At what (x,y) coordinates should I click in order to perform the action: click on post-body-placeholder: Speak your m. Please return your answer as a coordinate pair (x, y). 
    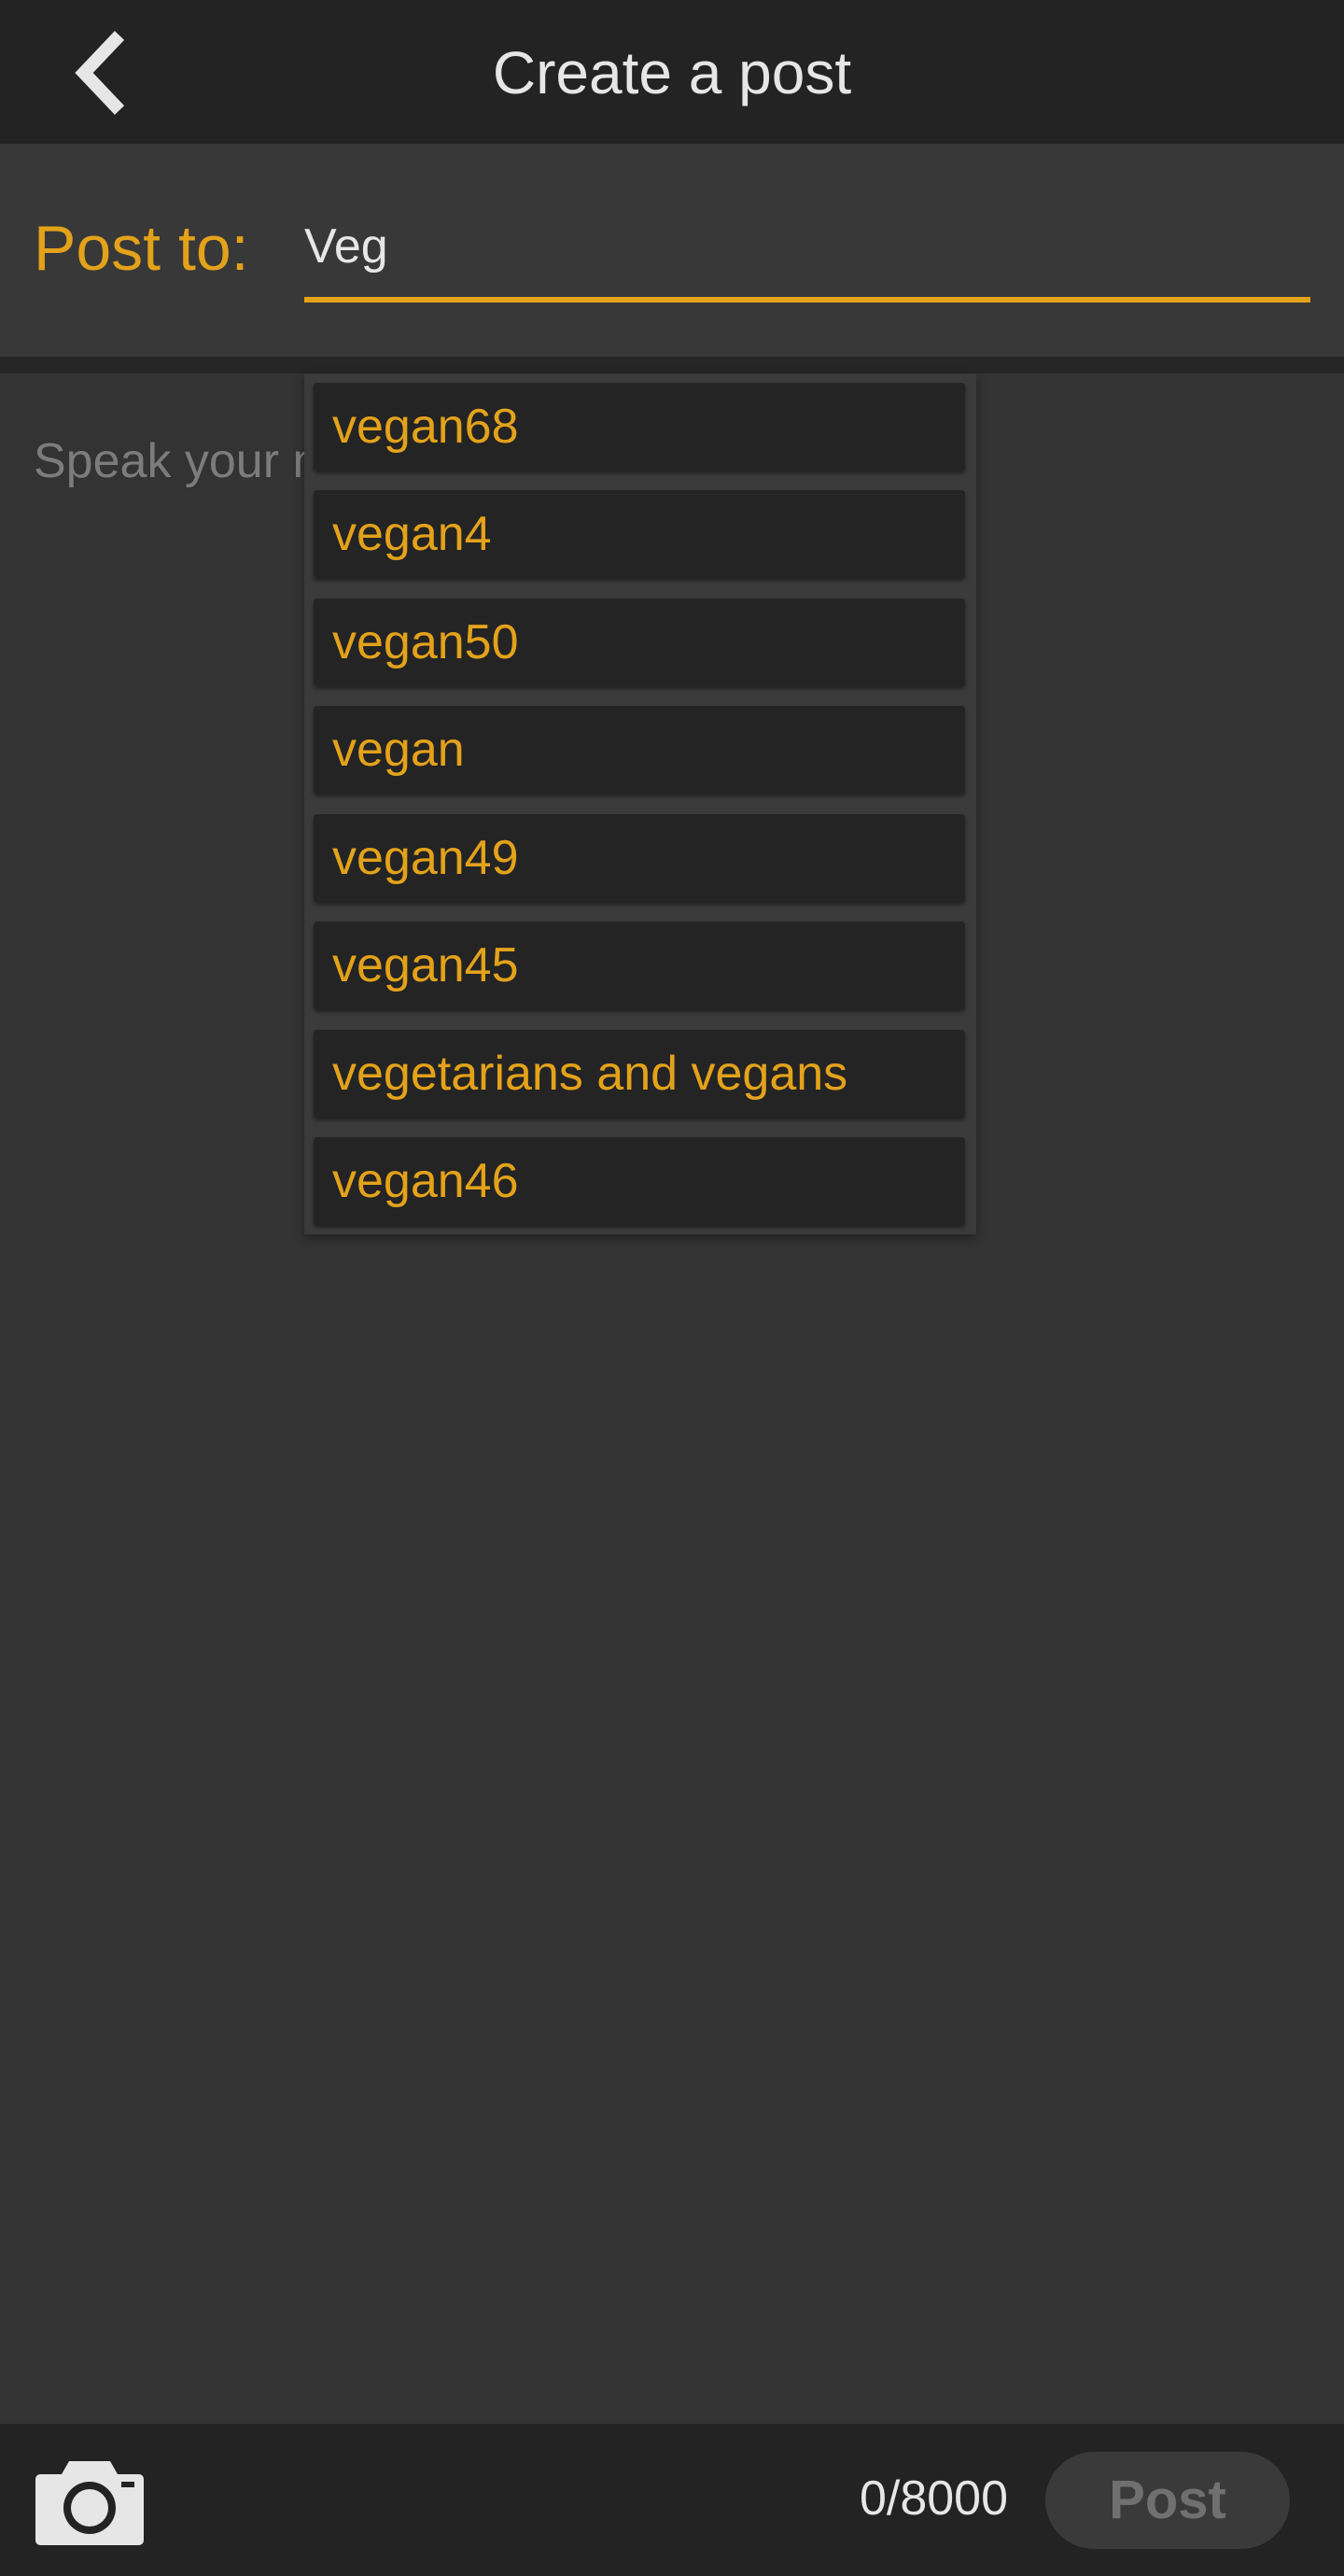
    Looking at the image, I should click on (183, 461).